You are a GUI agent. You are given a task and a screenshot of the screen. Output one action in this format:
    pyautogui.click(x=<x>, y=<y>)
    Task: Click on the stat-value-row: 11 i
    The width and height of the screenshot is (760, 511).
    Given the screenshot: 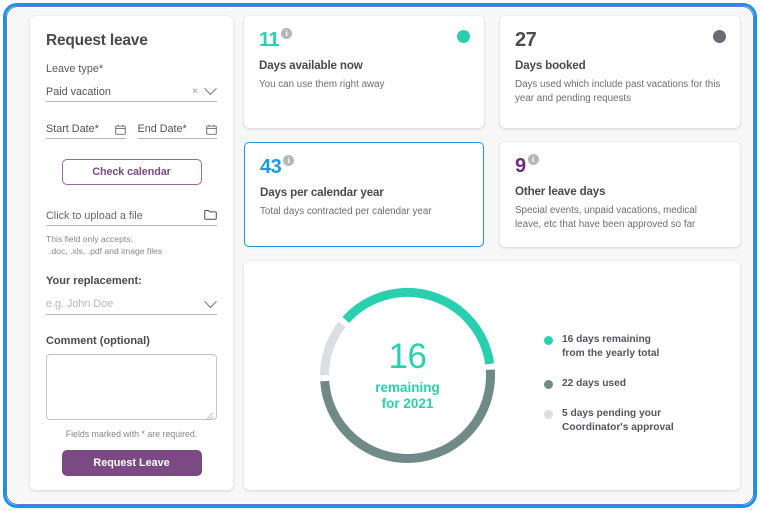 What is the action you would take?
    pyautogui.click(x=364, y=39)
    